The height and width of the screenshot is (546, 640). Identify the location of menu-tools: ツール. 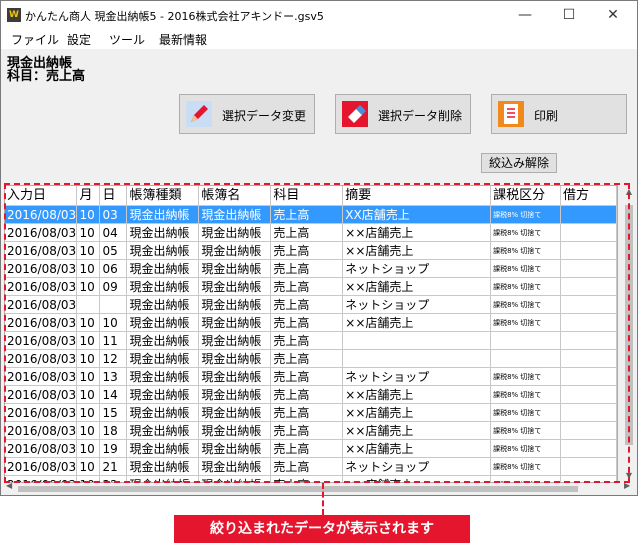
(127, 39).